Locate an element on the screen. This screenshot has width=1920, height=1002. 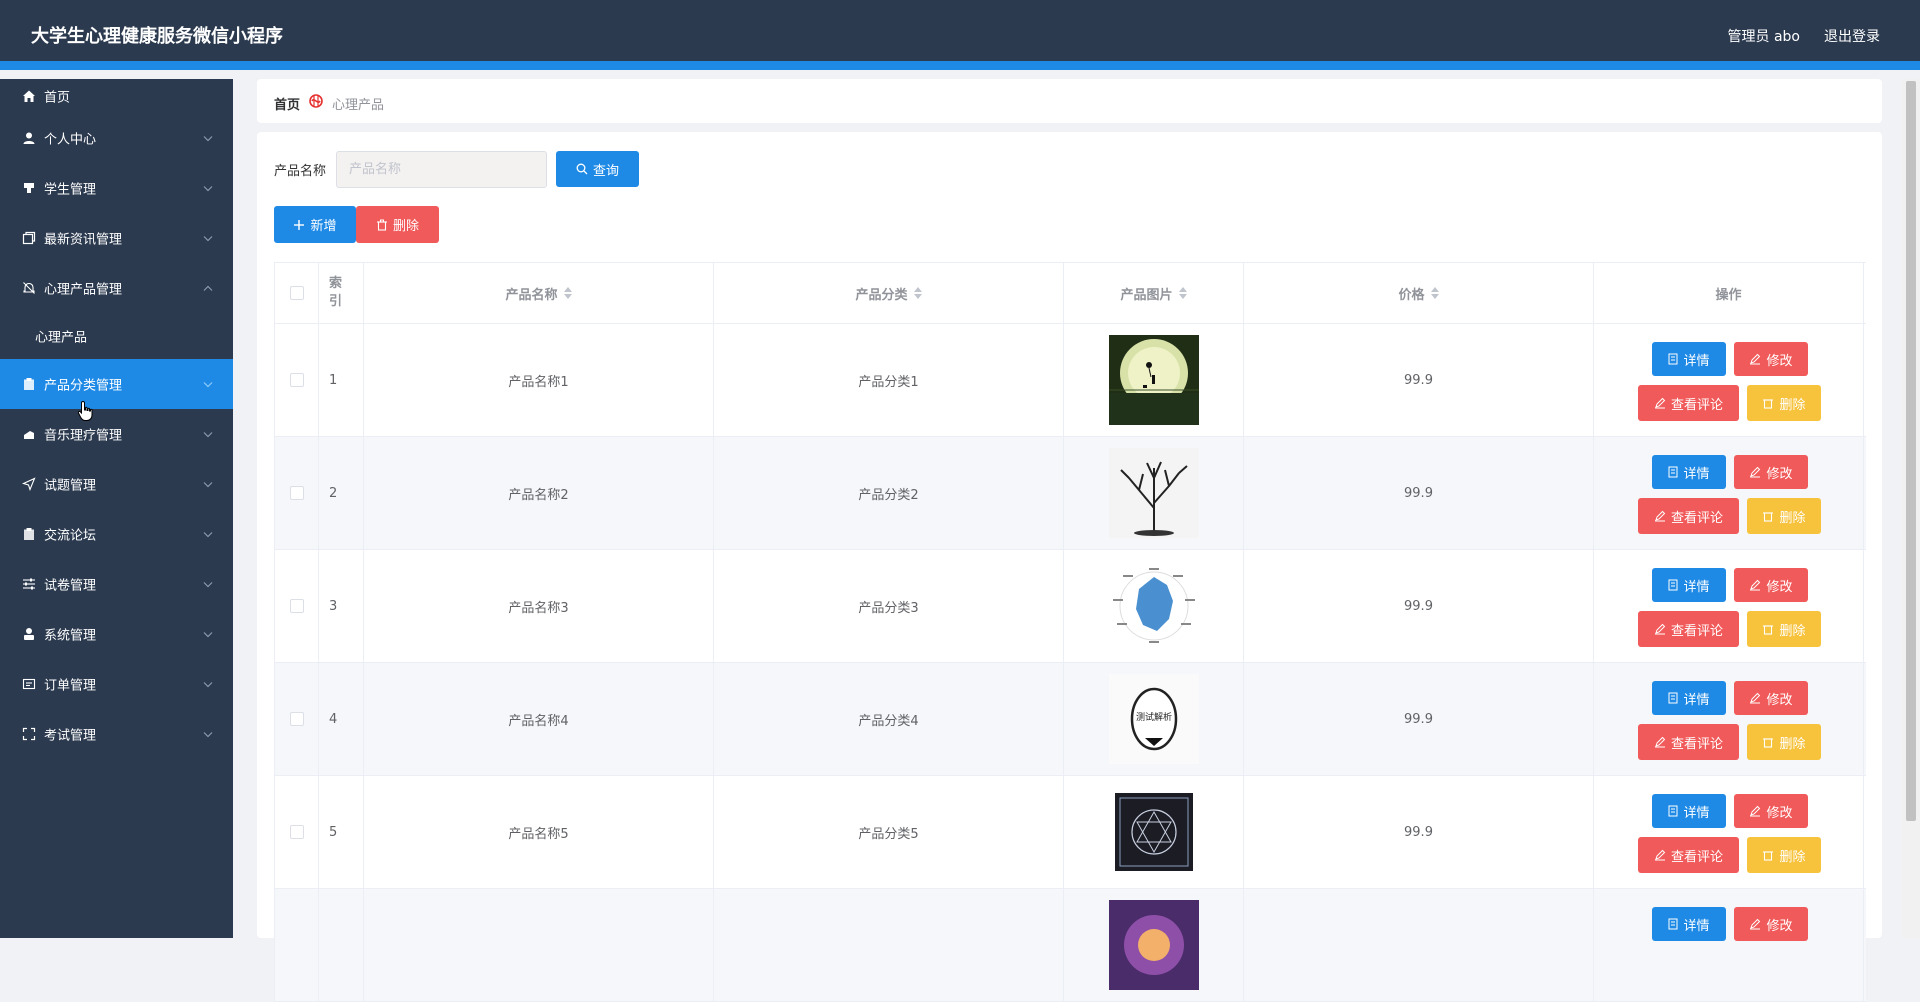
row-name: 产品名称5 is located at coordinates (539, 832).